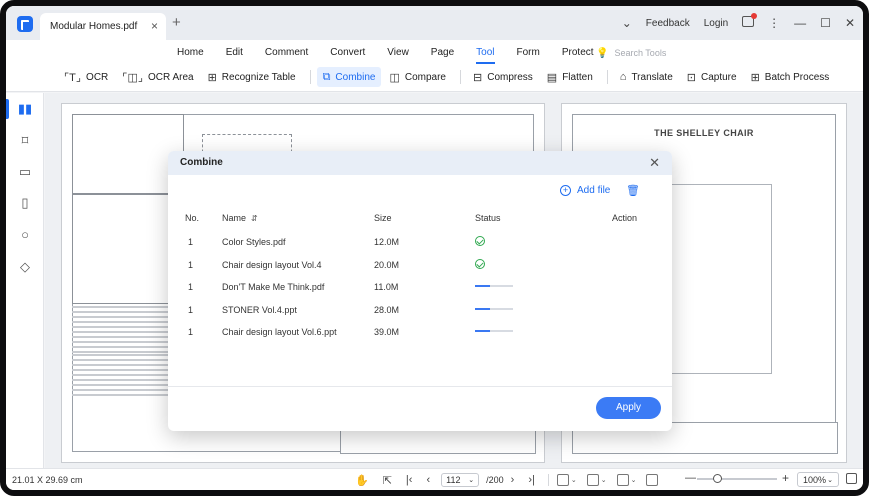 The height and width of the screenshot is (496, 869). Describe the element at coordinates (234, 52) in the screenshot. I see `menu-edit: Edit` at that location.